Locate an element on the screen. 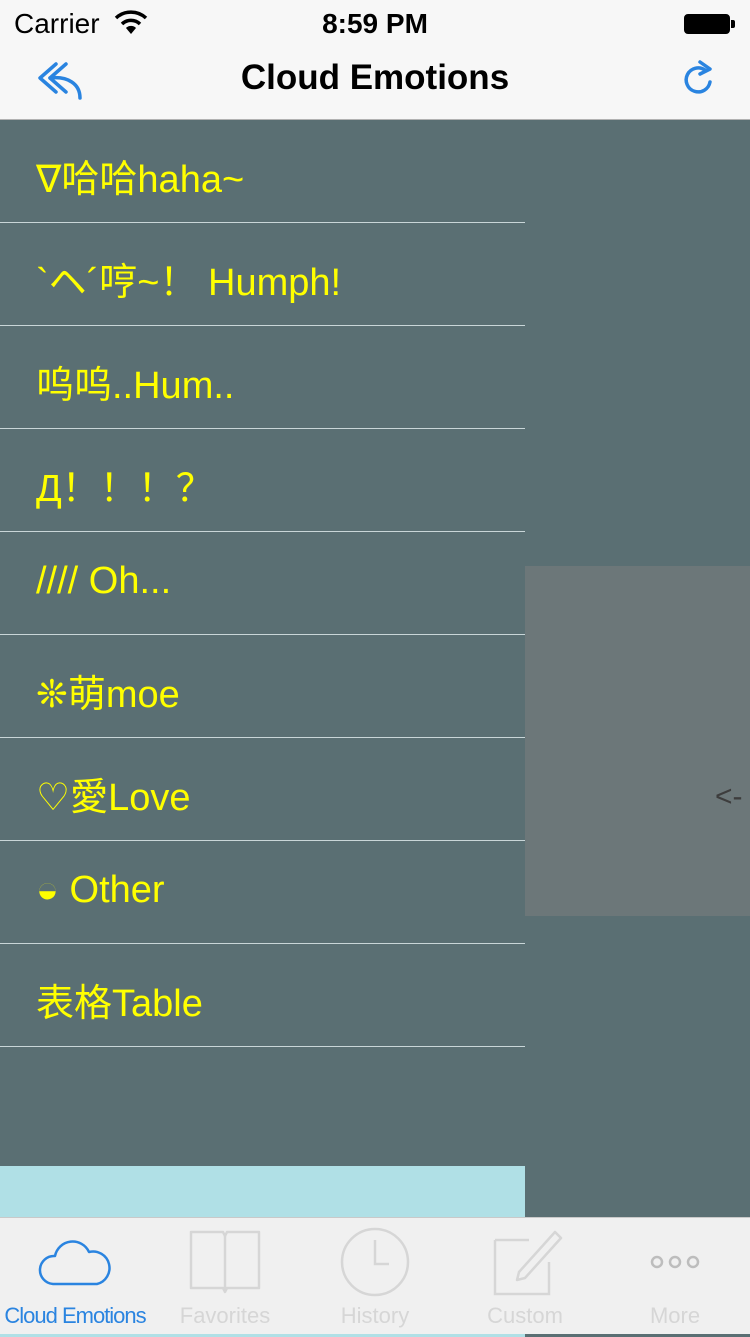 The width and height of the screenshot is (750, 1337). status-bar: Carrier 8:59 PM is located at coordinates (375, 20).